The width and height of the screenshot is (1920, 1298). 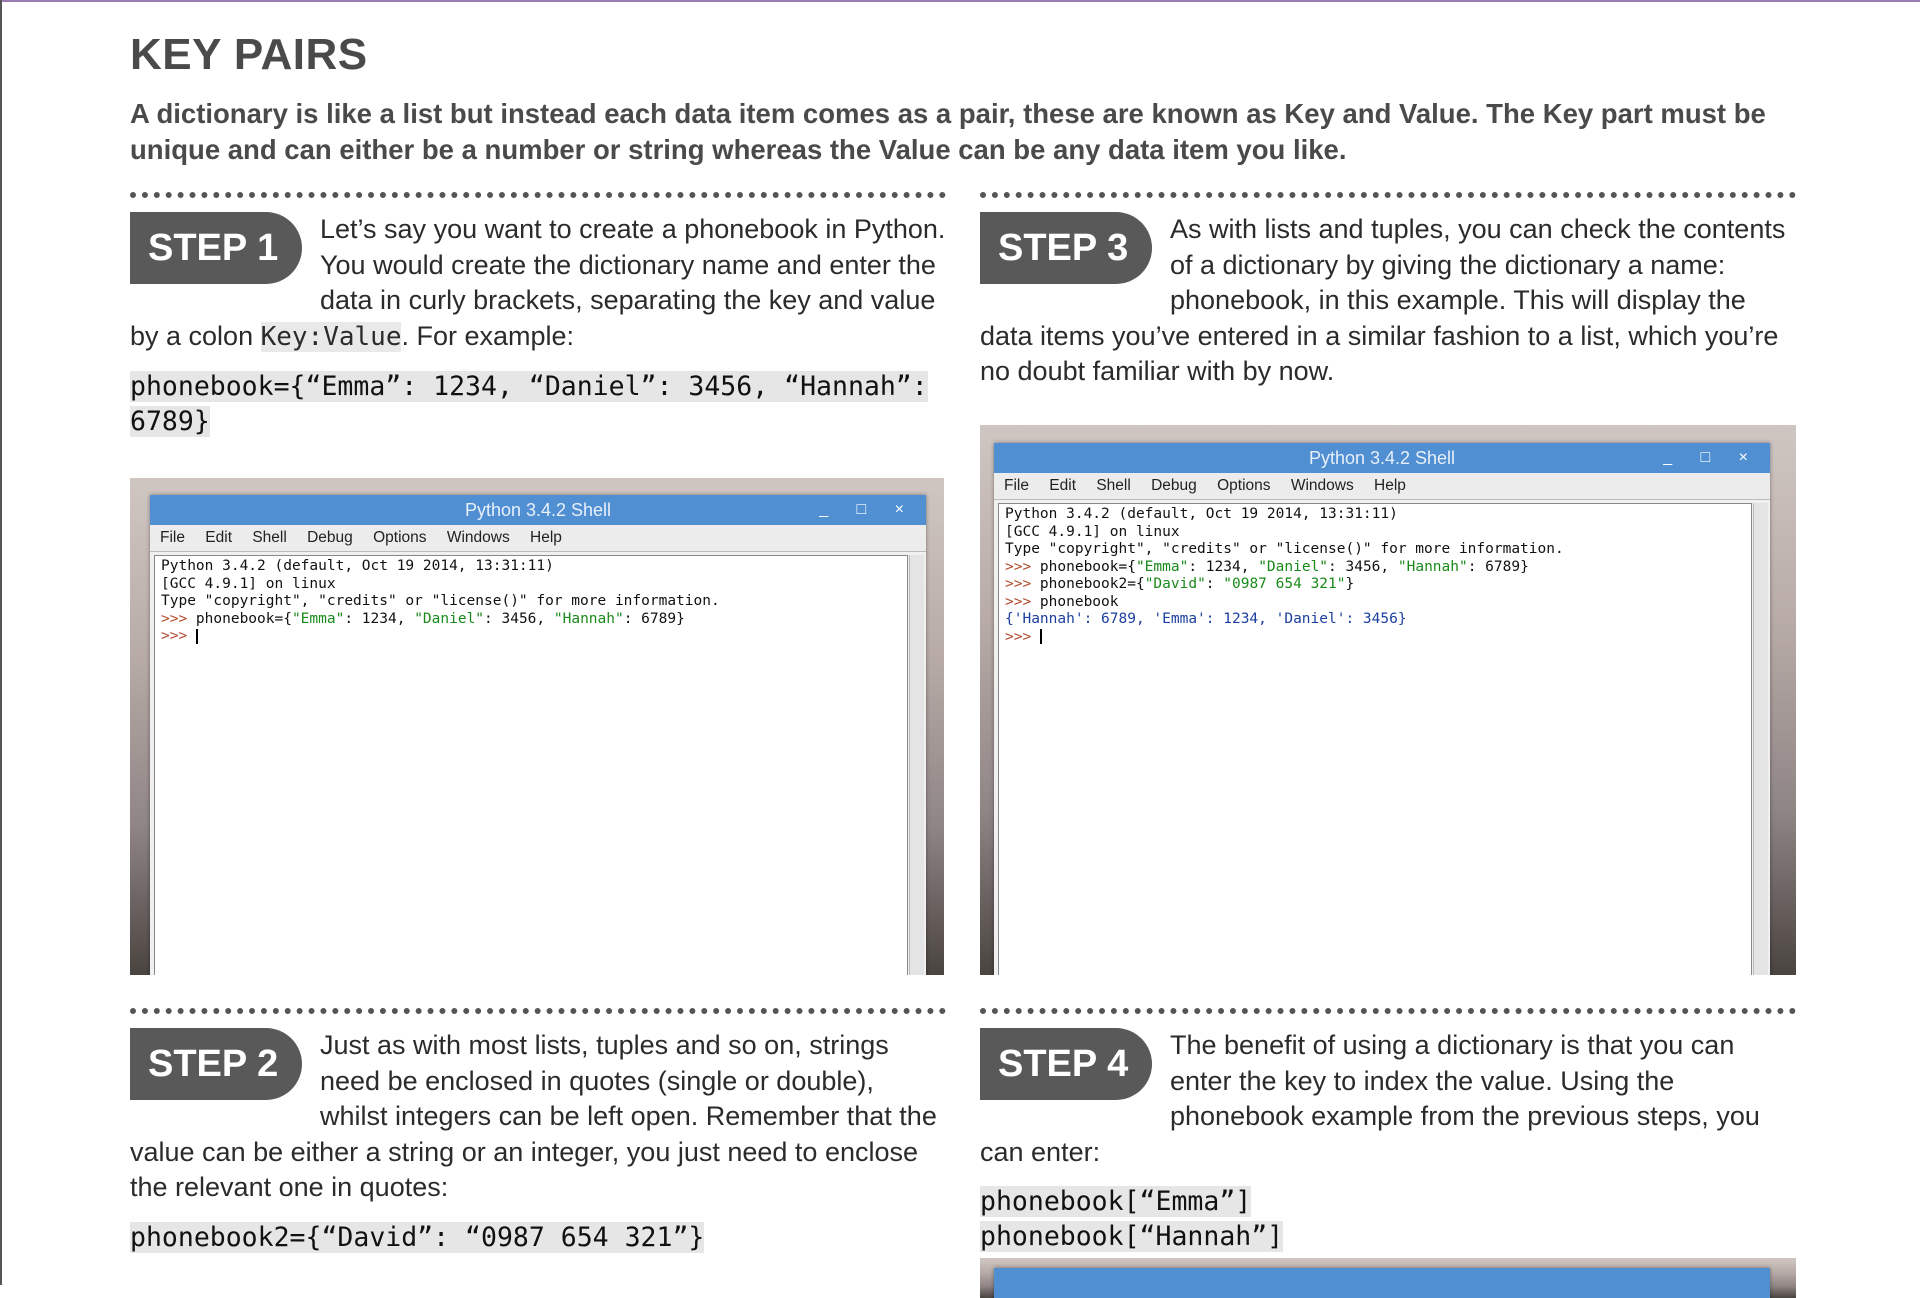 I want to click on top-border, so click(x=960, y=1).